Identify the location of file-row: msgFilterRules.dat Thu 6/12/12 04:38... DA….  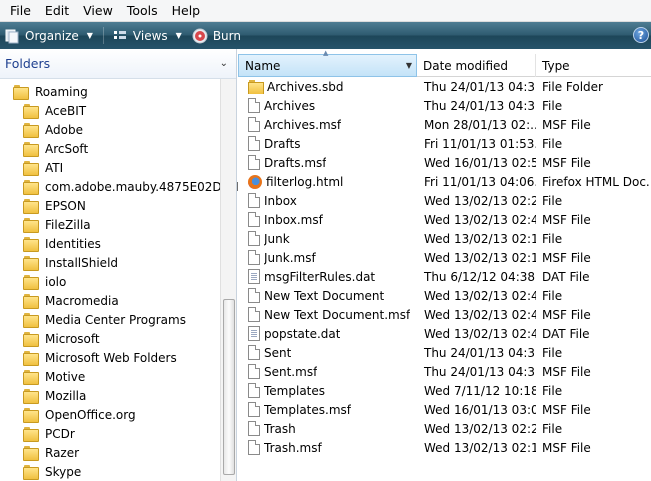
(444, 276).